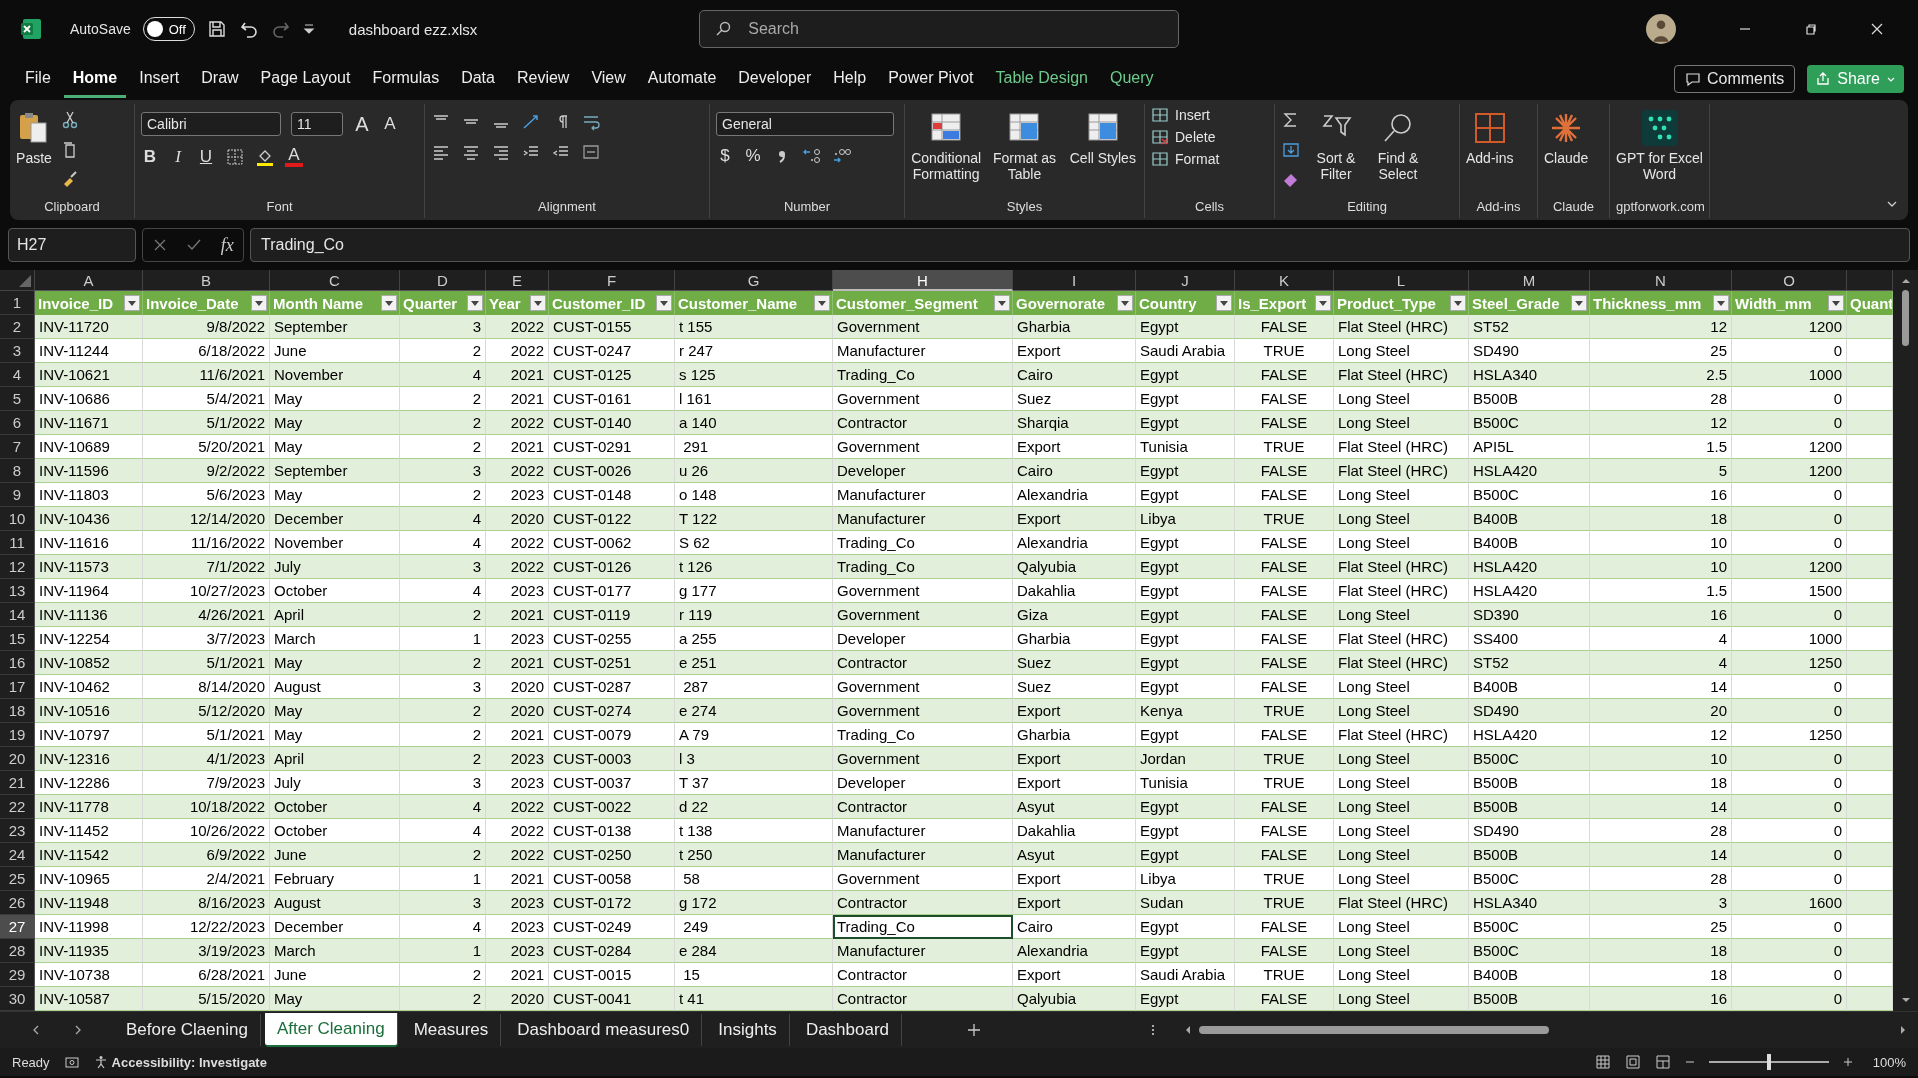  Describe the element at coordinates (1183, 137) in the screenshot. I see `cells-button: Delete` at that location.